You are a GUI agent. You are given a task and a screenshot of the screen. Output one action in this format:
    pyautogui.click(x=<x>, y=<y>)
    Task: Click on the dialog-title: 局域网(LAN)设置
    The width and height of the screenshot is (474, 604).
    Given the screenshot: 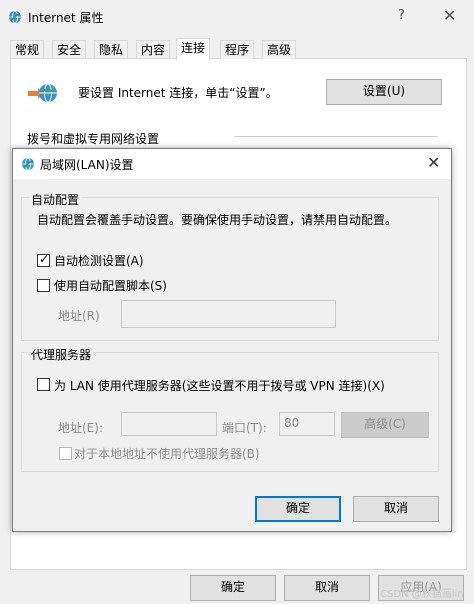 What is the action you would take?
    pyautogui.click(x=87, y=165)
    